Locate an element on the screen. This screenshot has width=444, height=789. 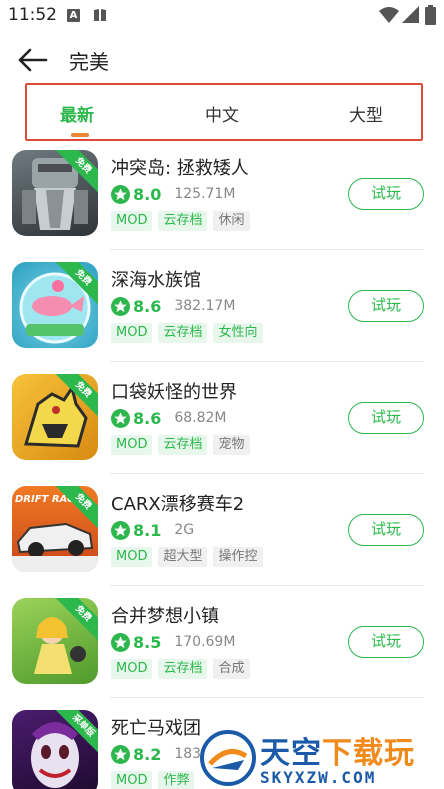
watermark-title-a: 天空 is located at coordinates (291, 753).